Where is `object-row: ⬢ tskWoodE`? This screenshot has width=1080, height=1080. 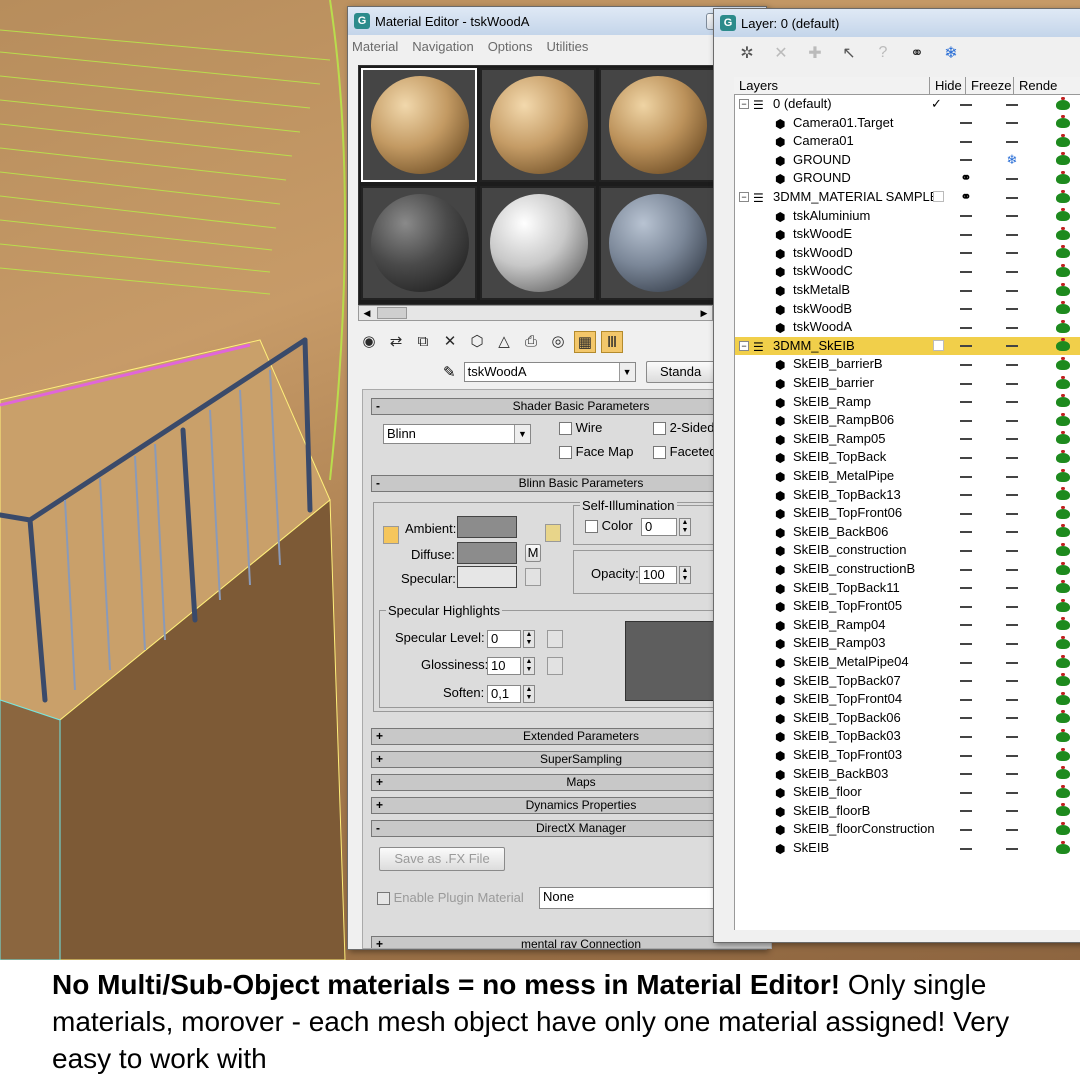
object-row: ⬢ tskWoodE is located at coordinates (907, 234).